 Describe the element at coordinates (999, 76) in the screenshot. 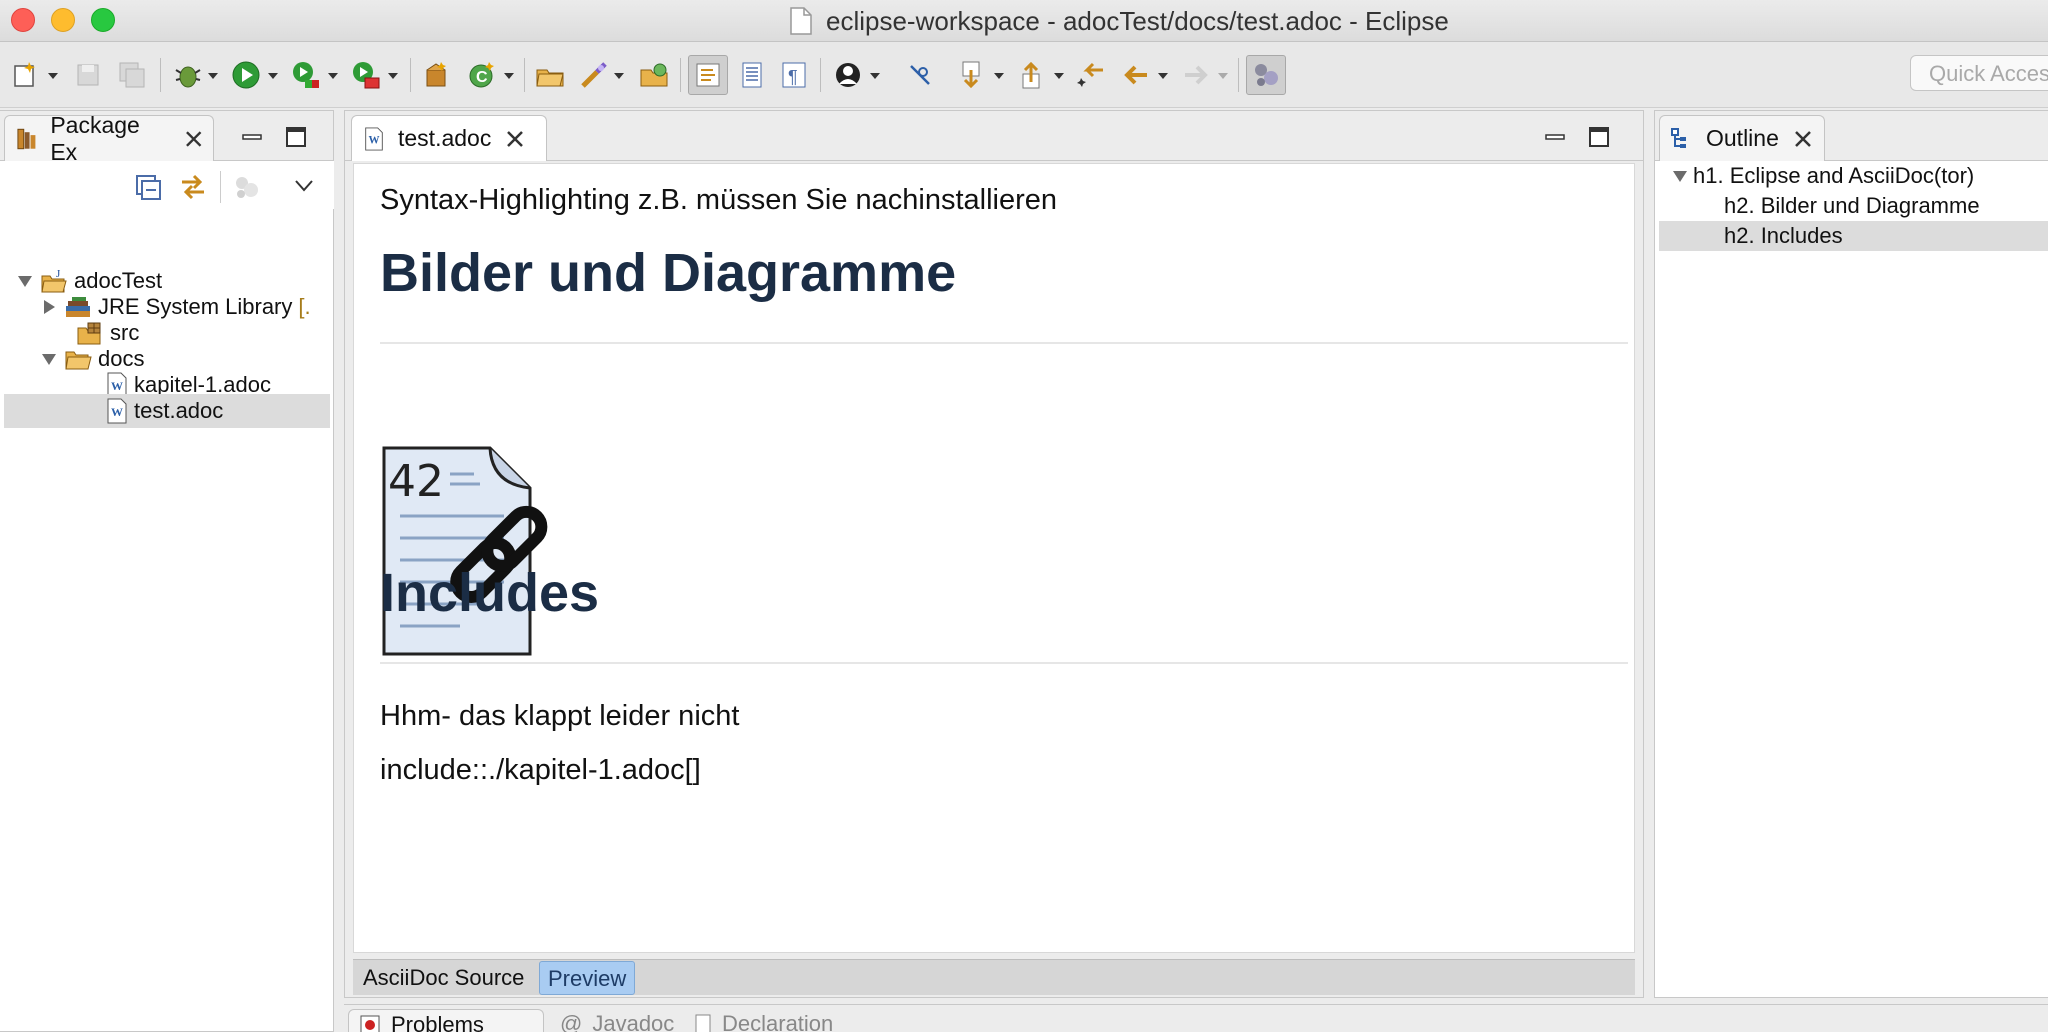

I see `next-annotation-dropdown-arrow-icon` at that location.